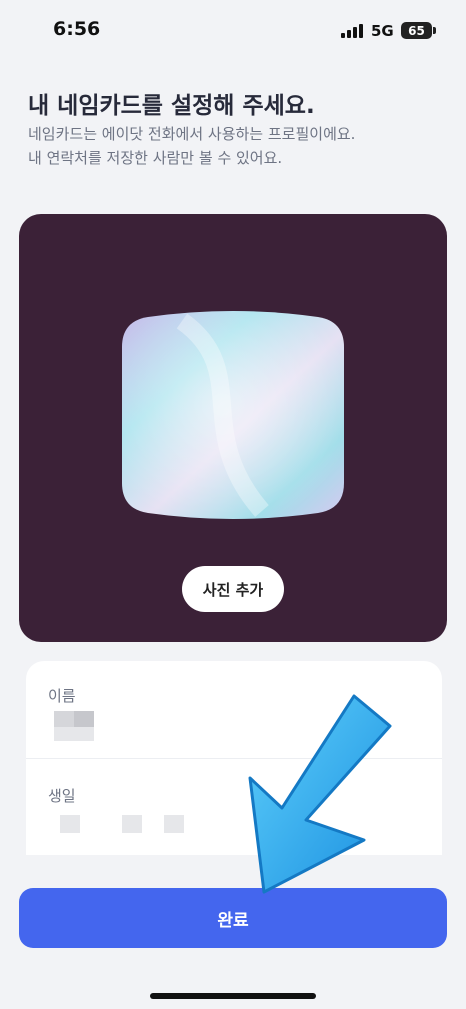  I want to click on signal-icon, so click(352, 31).